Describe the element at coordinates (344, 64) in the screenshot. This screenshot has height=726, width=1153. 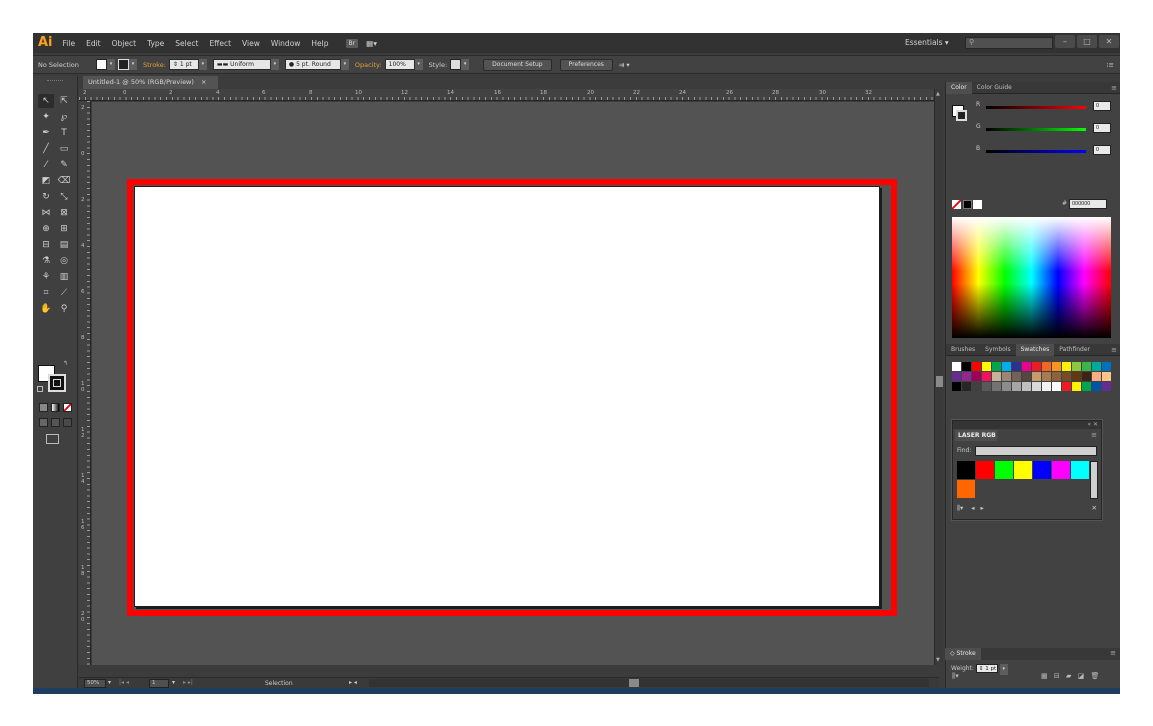
I see `brush-dropdown: ▾` at that location.